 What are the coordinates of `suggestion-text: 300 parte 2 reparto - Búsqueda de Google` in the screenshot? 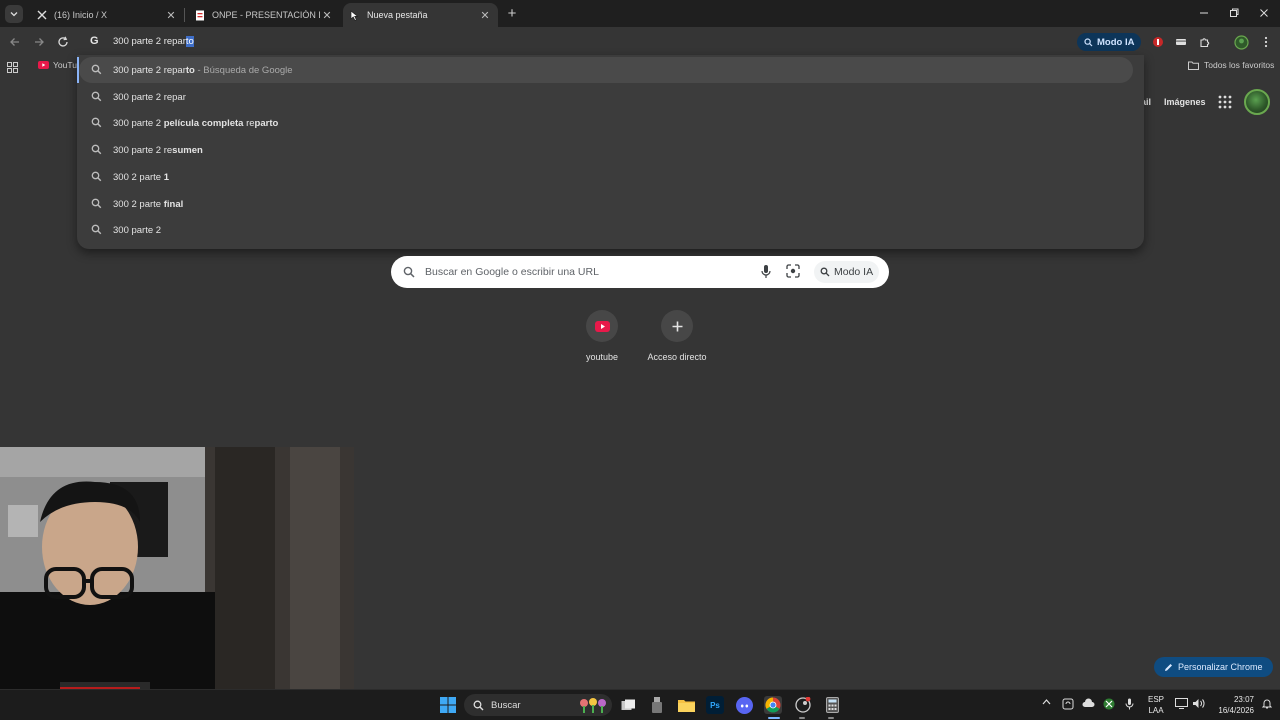 It's located at (203, 70).